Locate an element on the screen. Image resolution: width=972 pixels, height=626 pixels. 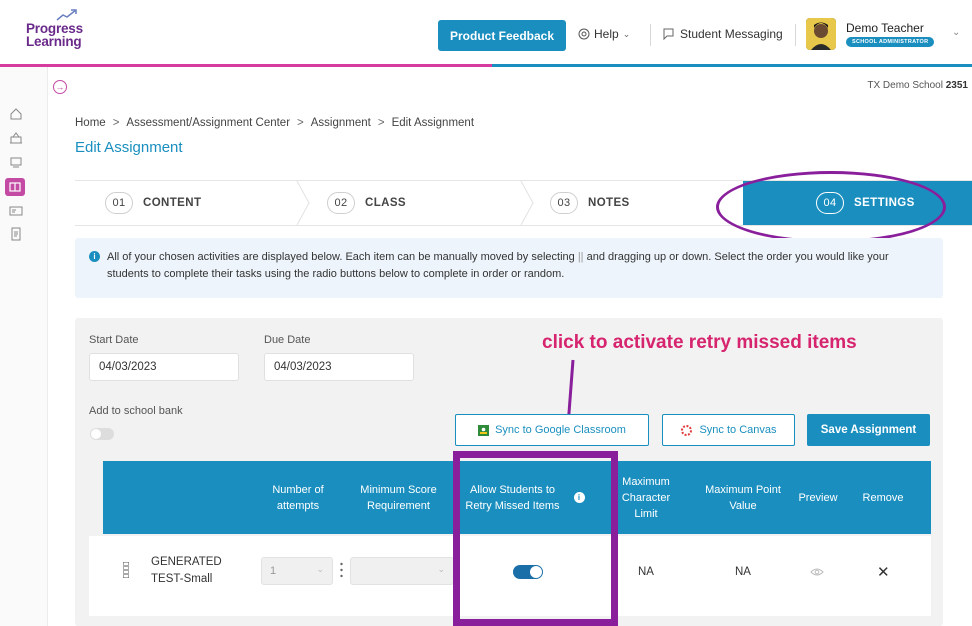
logo-chart-icon is located at coordinates (66, 15).